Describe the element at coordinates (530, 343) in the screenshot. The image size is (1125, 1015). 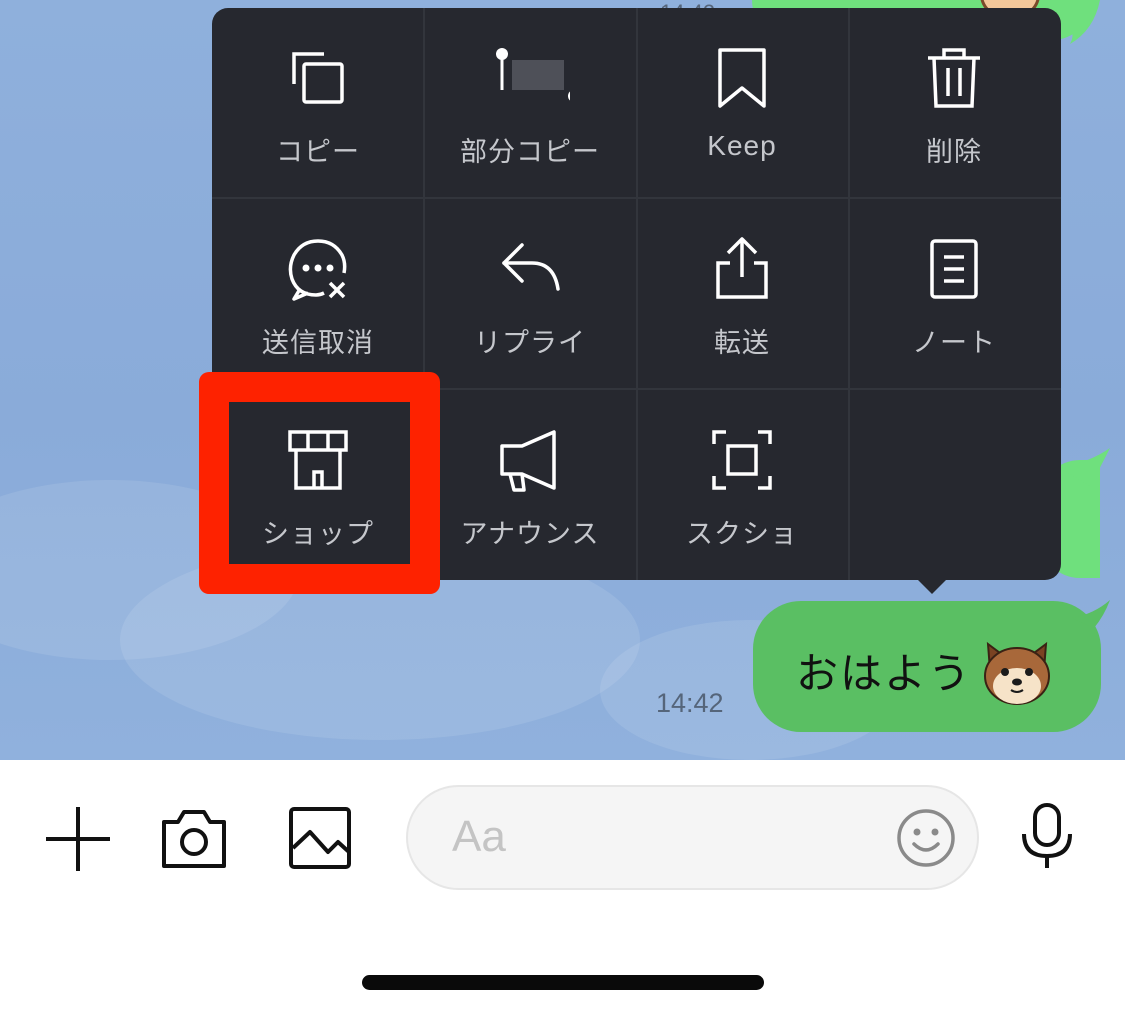
I see `menu-item-label: リプライ` at that location.